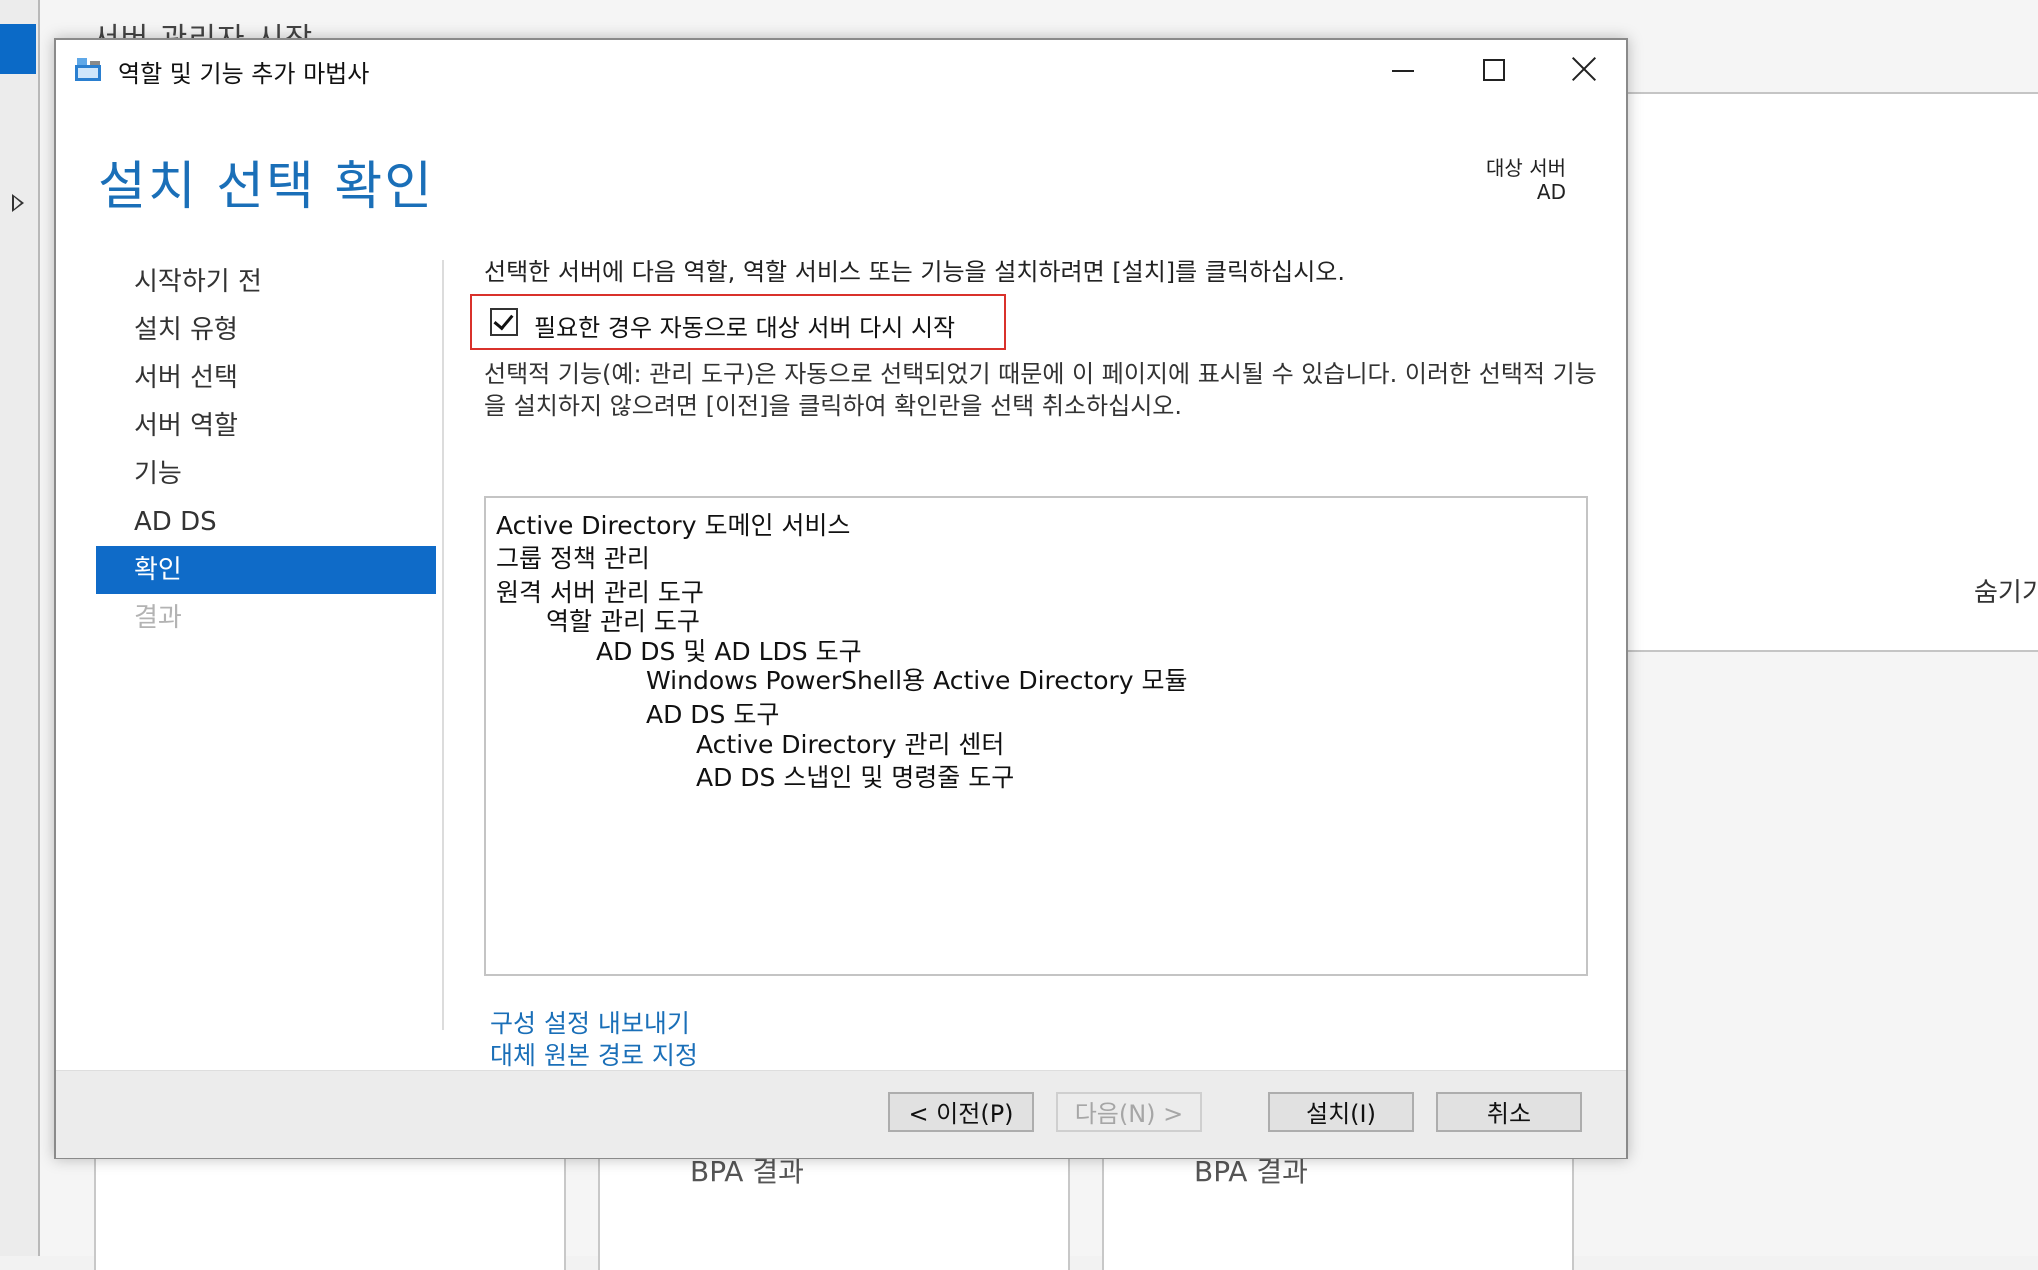 This screenshot has height=1270, width=2038. What do you see at coordinates (18, 203) in the screenshot?
I see `expand-arrow-icon` at bounding box center [18, 203].